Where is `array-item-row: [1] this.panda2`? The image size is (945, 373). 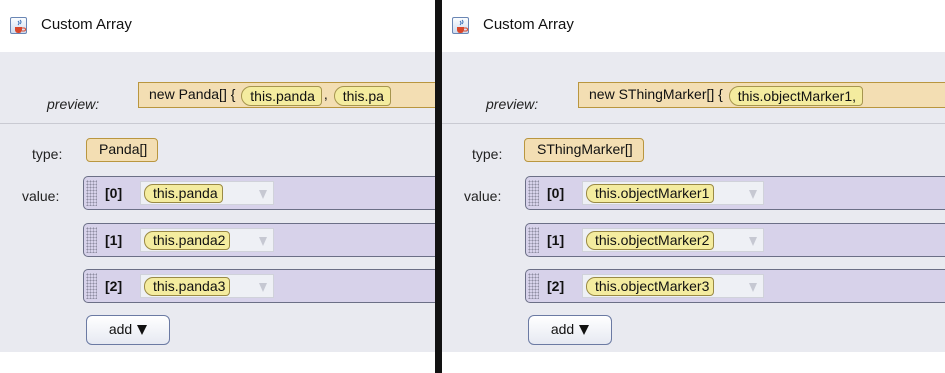
array-item-row: [1] this.panda2 is located at coordinates (259, 240).